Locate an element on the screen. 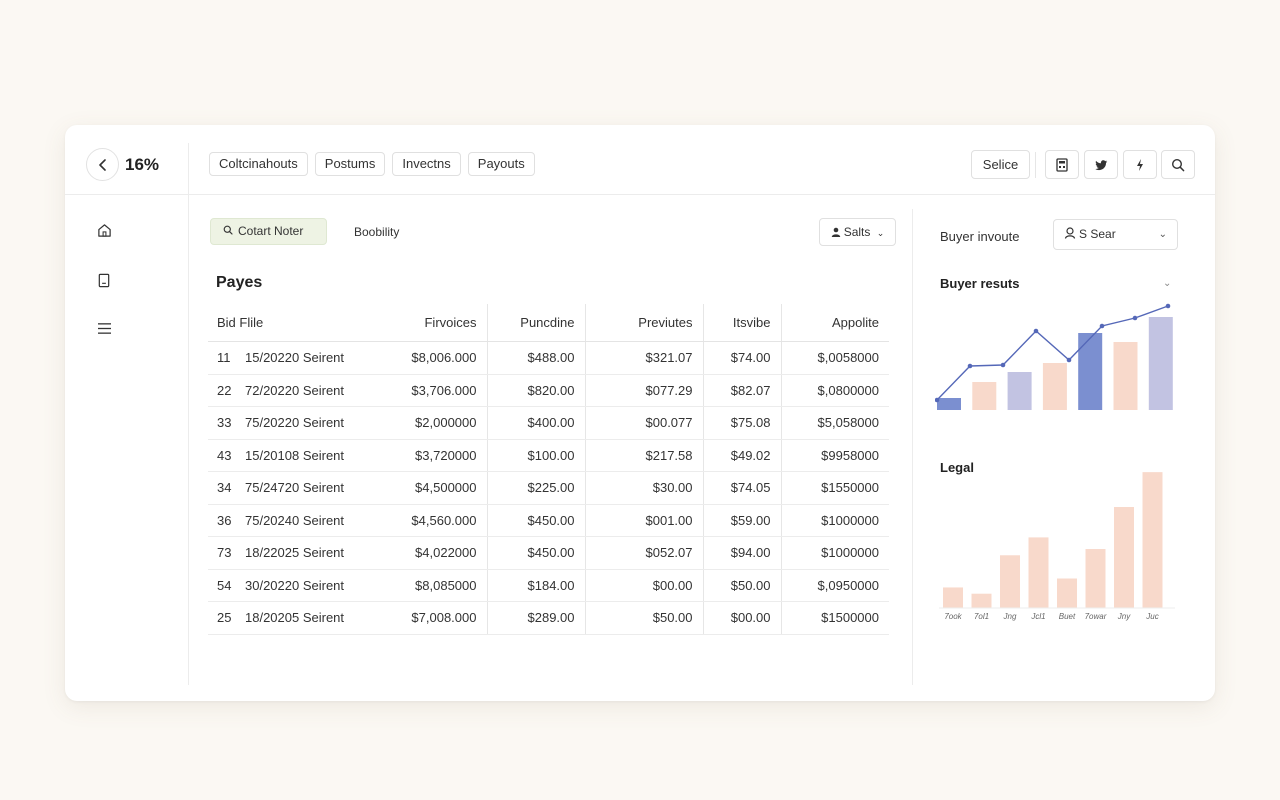 The height and width of the screenshot is (800, 1280). previous-cell: $00.00 is located at coordinates (643, 585).